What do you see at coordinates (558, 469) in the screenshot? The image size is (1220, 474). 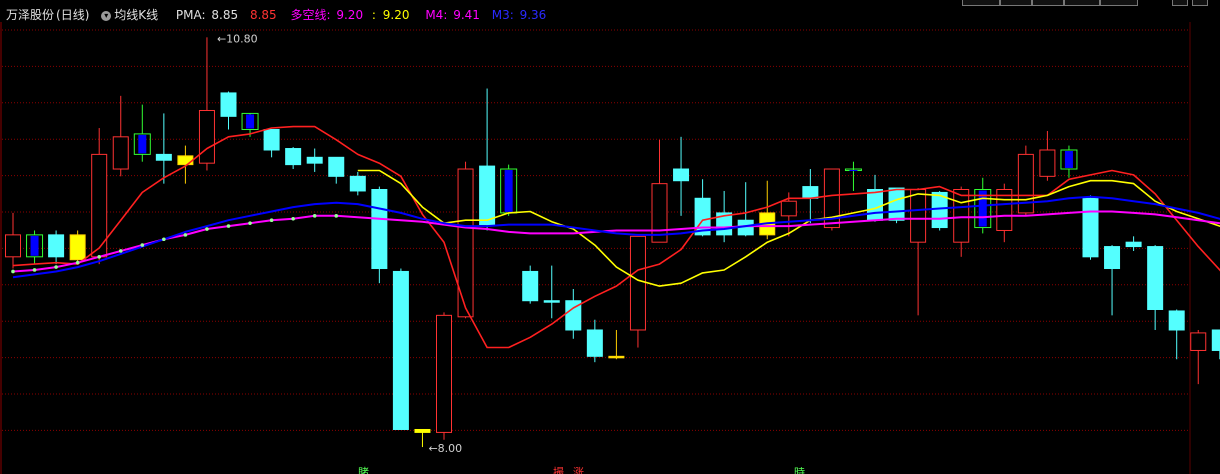 I see `bottom-mark: 撮` at bounding box center [558, 469].